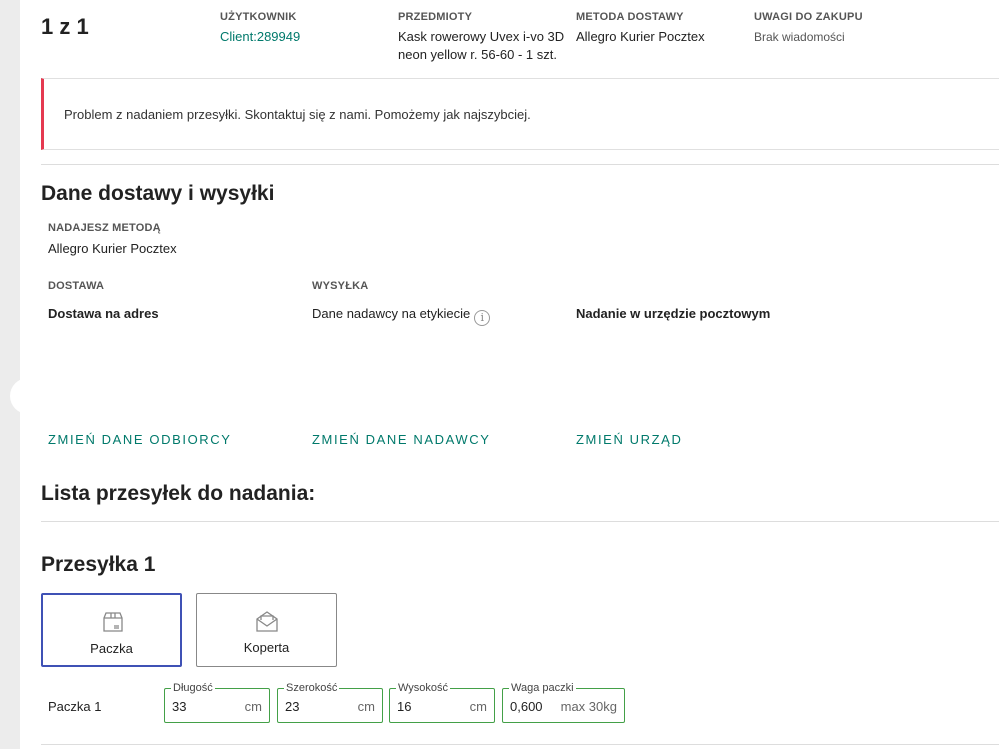  Describe the element at coordinates (140, 439) in the screenshot. I see `change-recipient-button: ZMIEŃ DANE ODBIORCY` at that location.